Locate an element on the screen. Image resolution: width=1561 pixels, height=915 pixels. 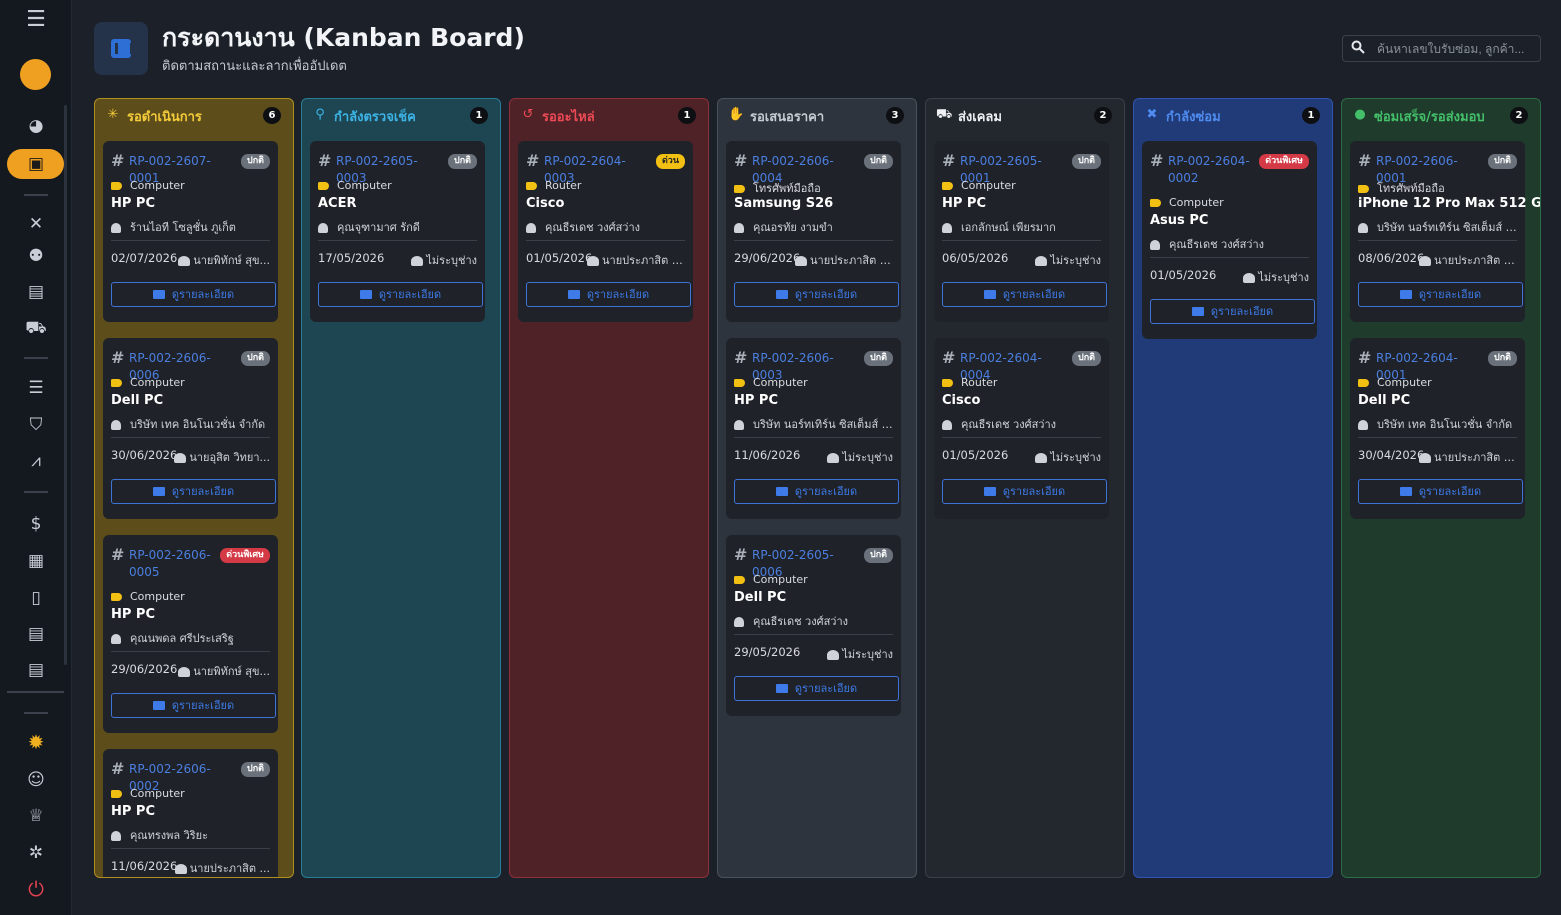
sidebar-divider is located at coordinates (36, 713).